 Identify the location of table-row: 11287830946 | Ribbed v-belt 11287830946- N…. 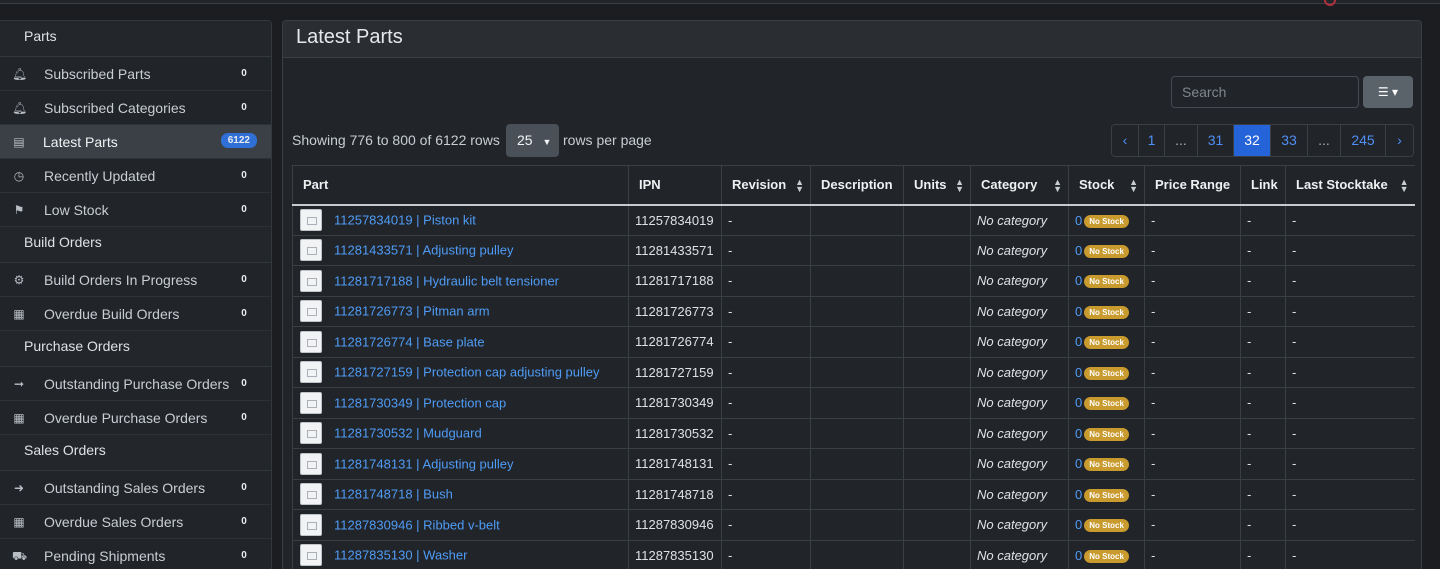
(853, 525).